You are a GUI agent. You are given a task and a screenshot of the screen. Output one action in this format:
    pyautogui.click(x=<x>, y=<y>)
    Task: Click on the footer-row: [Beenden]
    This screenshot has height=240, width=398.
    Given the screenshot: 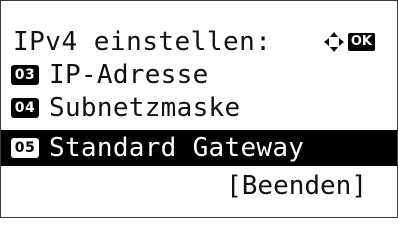 What is the action you would take?
    pyautogui.click(x=199, y=186)
    